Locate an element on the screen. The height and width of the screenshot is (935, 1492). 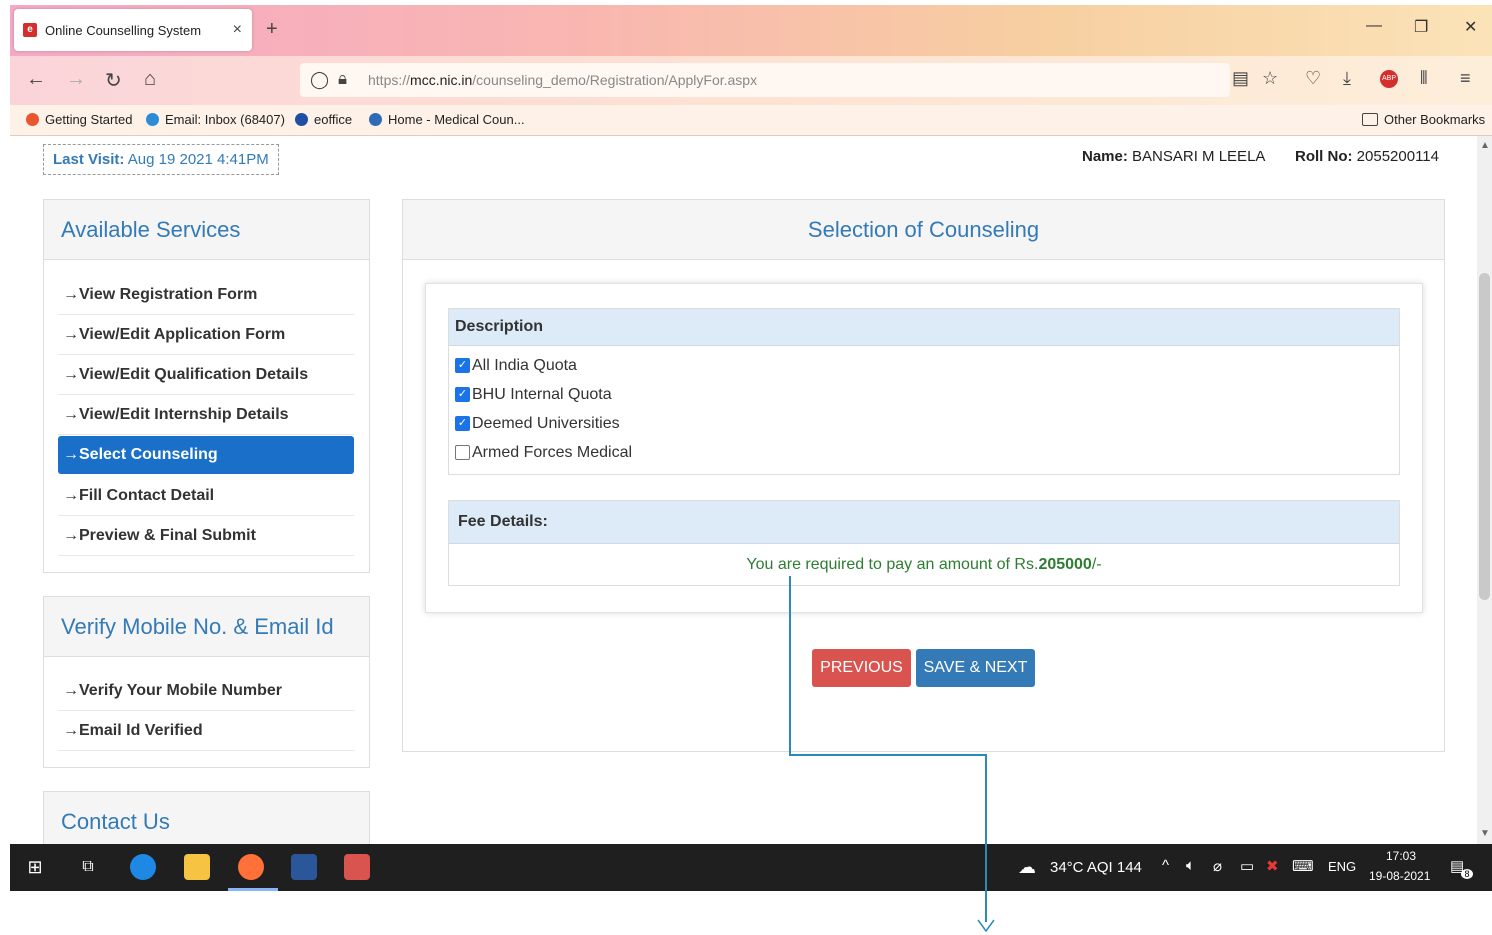
browser-tab: e Online Counselling System × is located at coordinates (133, 30).